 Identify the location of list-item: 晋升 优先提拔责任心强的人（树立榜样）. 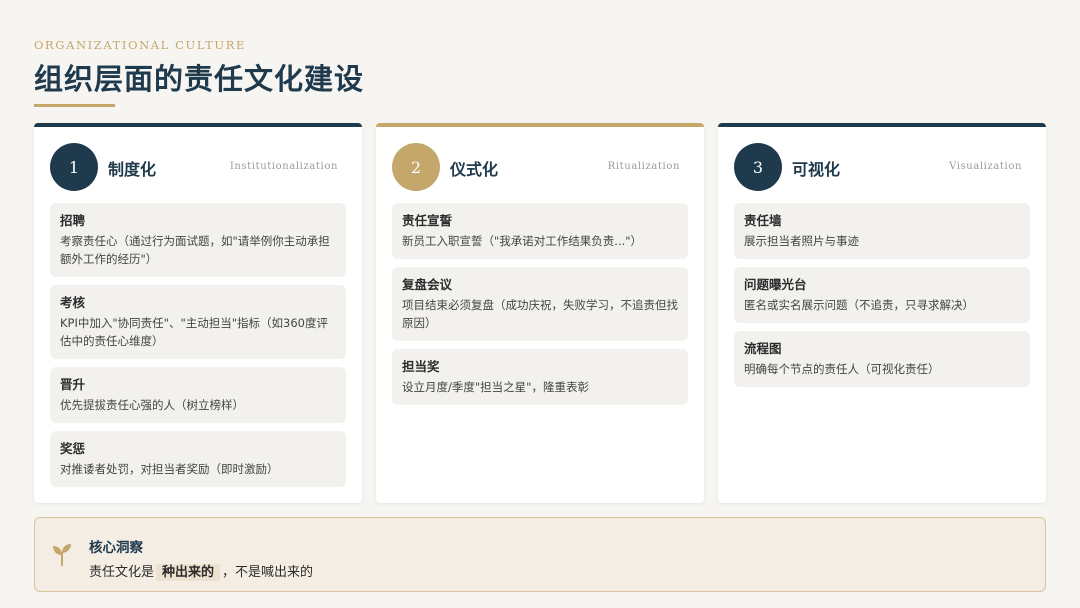
(198, 395).